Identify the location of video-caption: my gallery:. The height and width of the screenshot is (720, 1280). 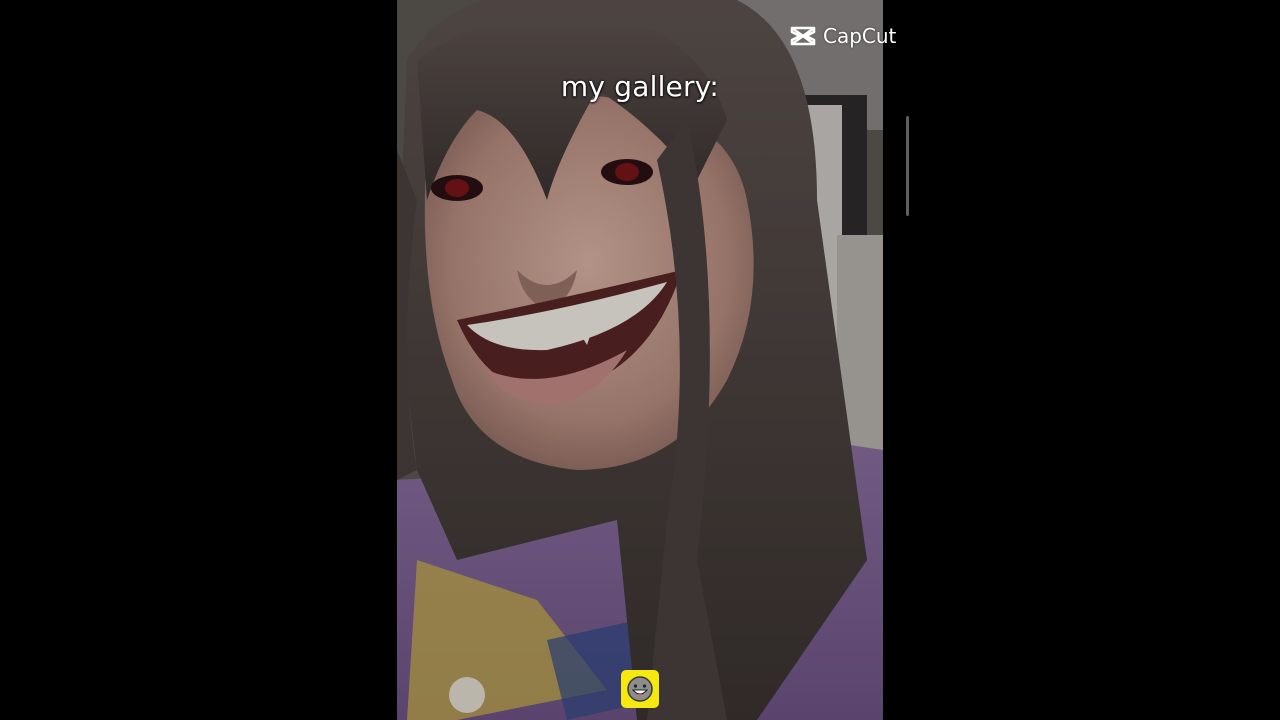
(640, 86).